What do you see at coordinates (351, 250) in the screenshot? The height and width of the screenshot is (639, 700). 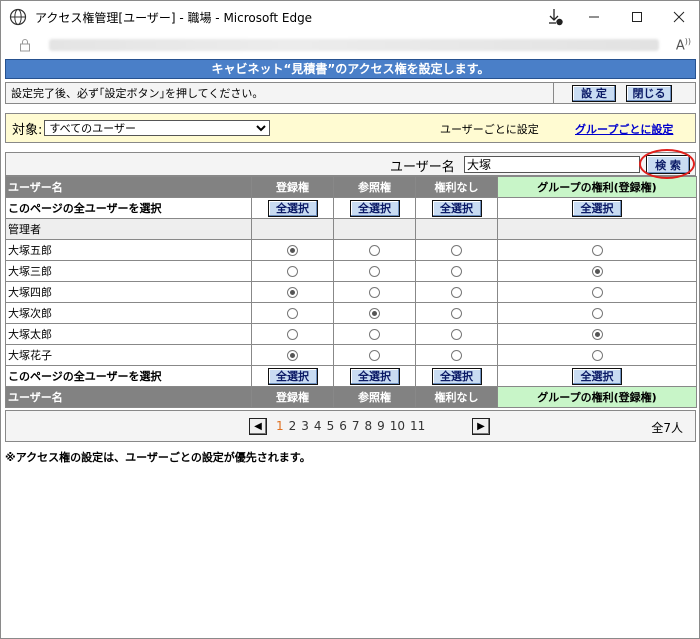 I see `table-row: 大塚五郎` at bounding box center [351, 250].